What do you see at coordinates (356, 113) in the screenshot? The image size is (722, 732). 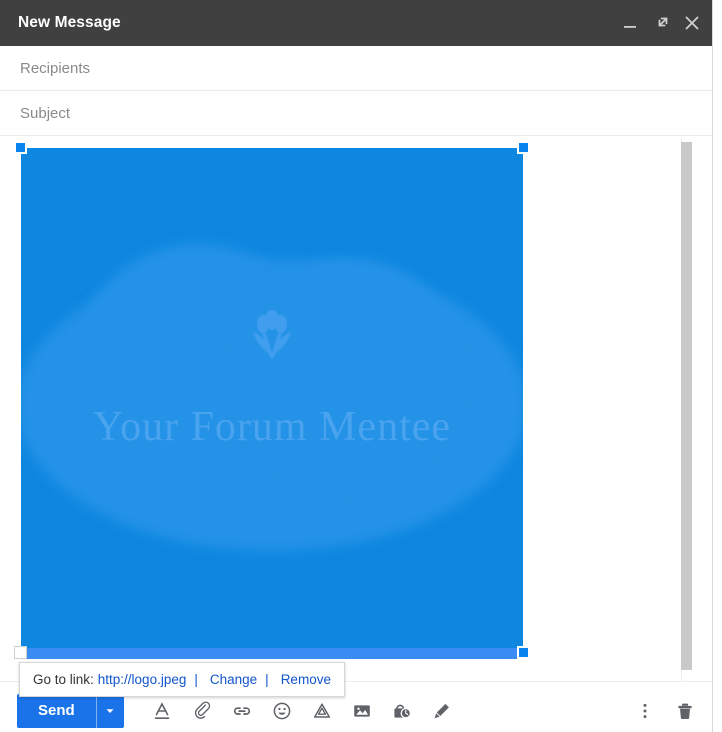 I see `subject-field-row: Subject` at bounding box center [356, 113].